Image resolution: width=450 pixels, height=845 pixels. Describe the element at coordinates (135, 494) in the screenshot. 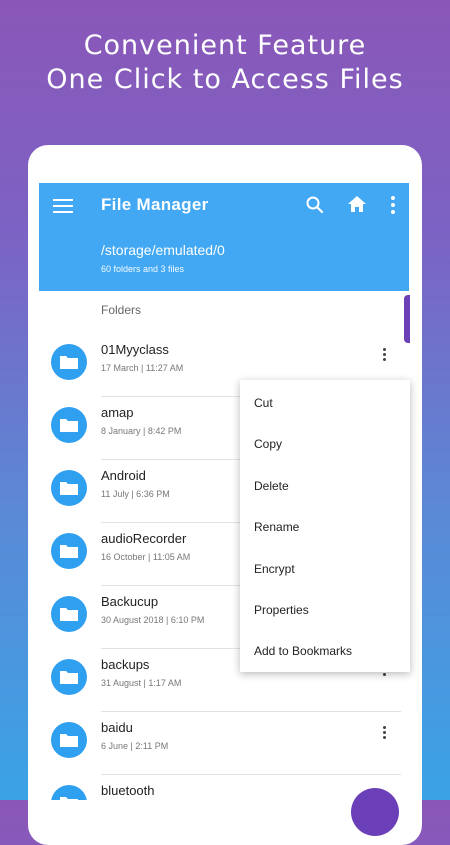

I see `folder-date: 11 July | 6:36 PM` at that location.